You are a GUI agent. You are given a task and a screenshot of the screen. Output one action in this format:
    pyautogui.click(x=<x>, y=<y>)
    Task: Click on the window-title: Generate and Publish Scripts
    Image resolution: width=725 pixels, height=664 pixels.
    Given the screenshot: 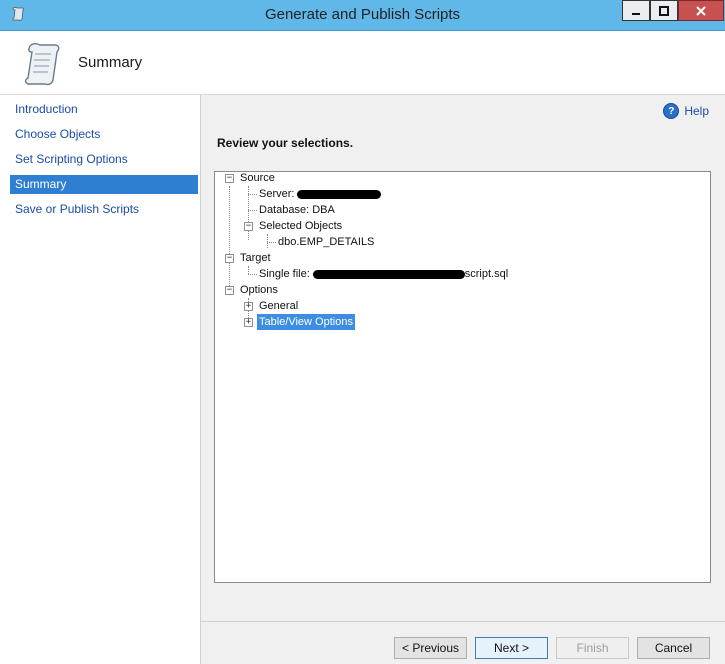 What is the action you would take?
    pyautogui.click(x=362, y=14)
    